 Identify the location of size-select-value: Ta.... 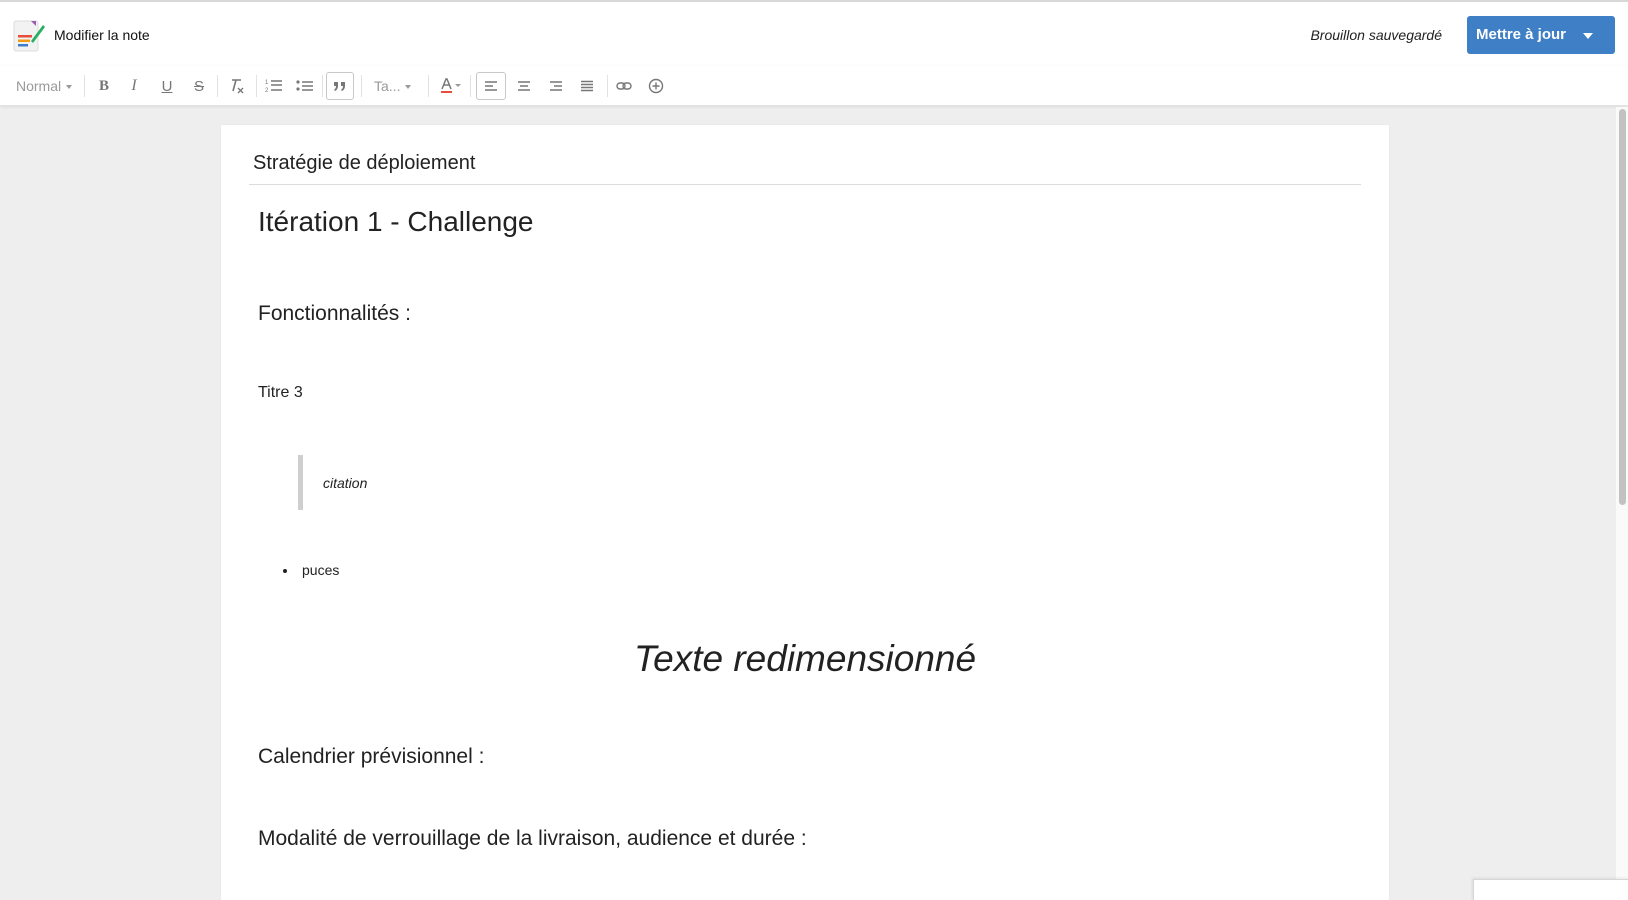
(387, 86).